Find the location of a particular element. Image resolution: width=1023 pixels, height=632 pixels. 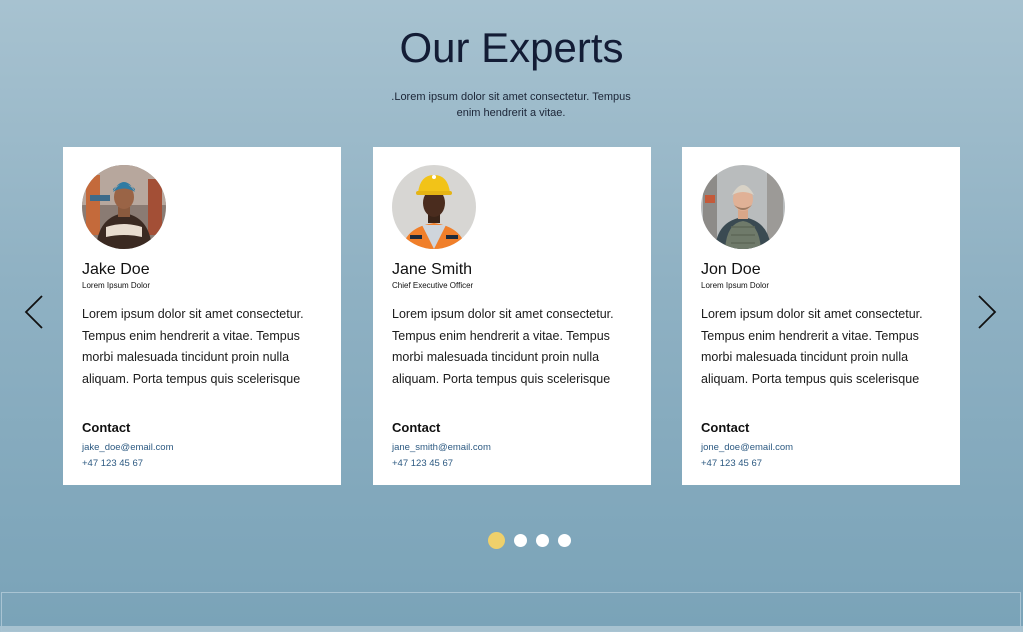

expert-name: Jake Doe is located at coordinates (116, 269).